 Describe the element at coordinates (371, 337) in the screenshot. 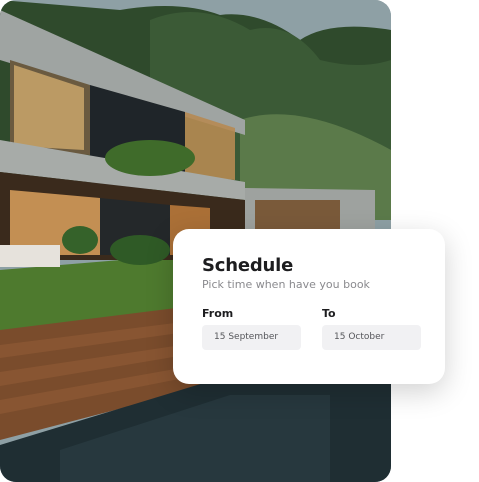

I see `to-date-field: 15 October` at that location.